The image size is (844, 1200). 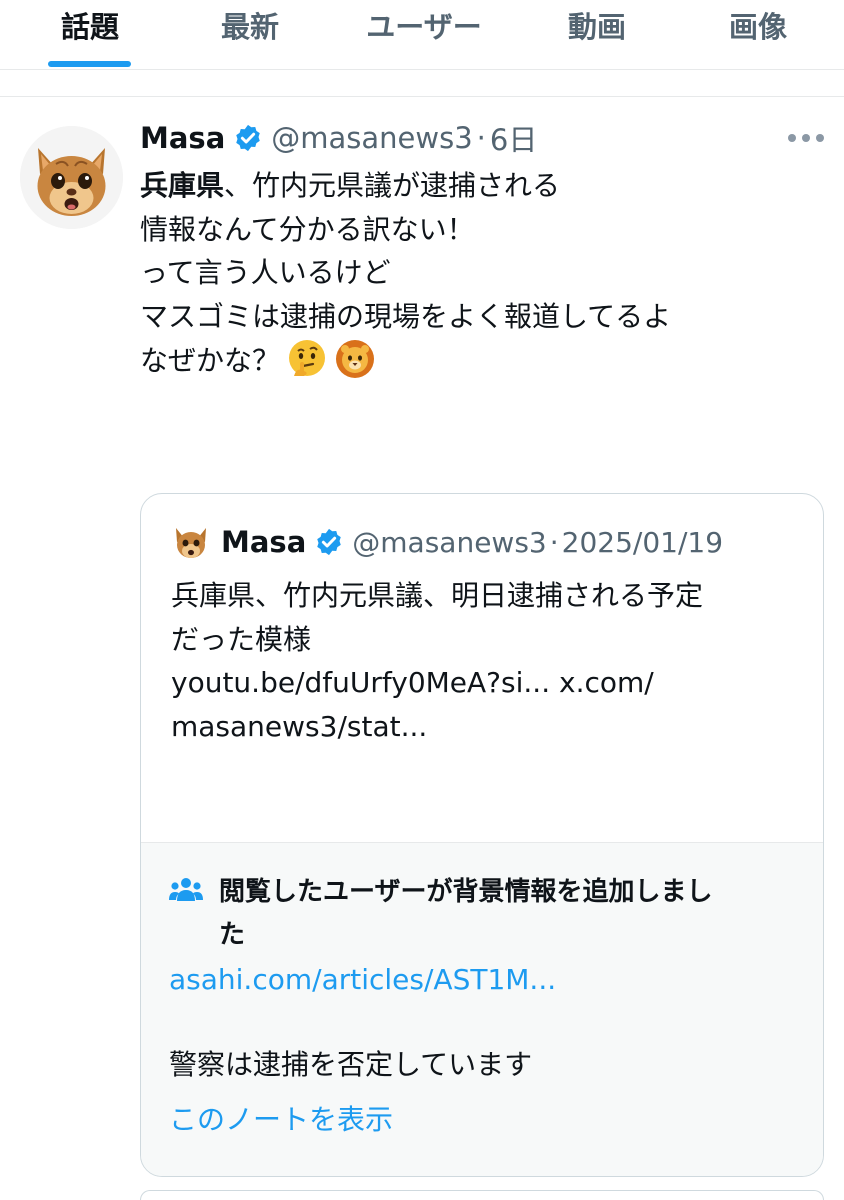 What do you see at coordinates (422, 96) in the screenshot?
I see `divider` at bounding box center [422, 96].